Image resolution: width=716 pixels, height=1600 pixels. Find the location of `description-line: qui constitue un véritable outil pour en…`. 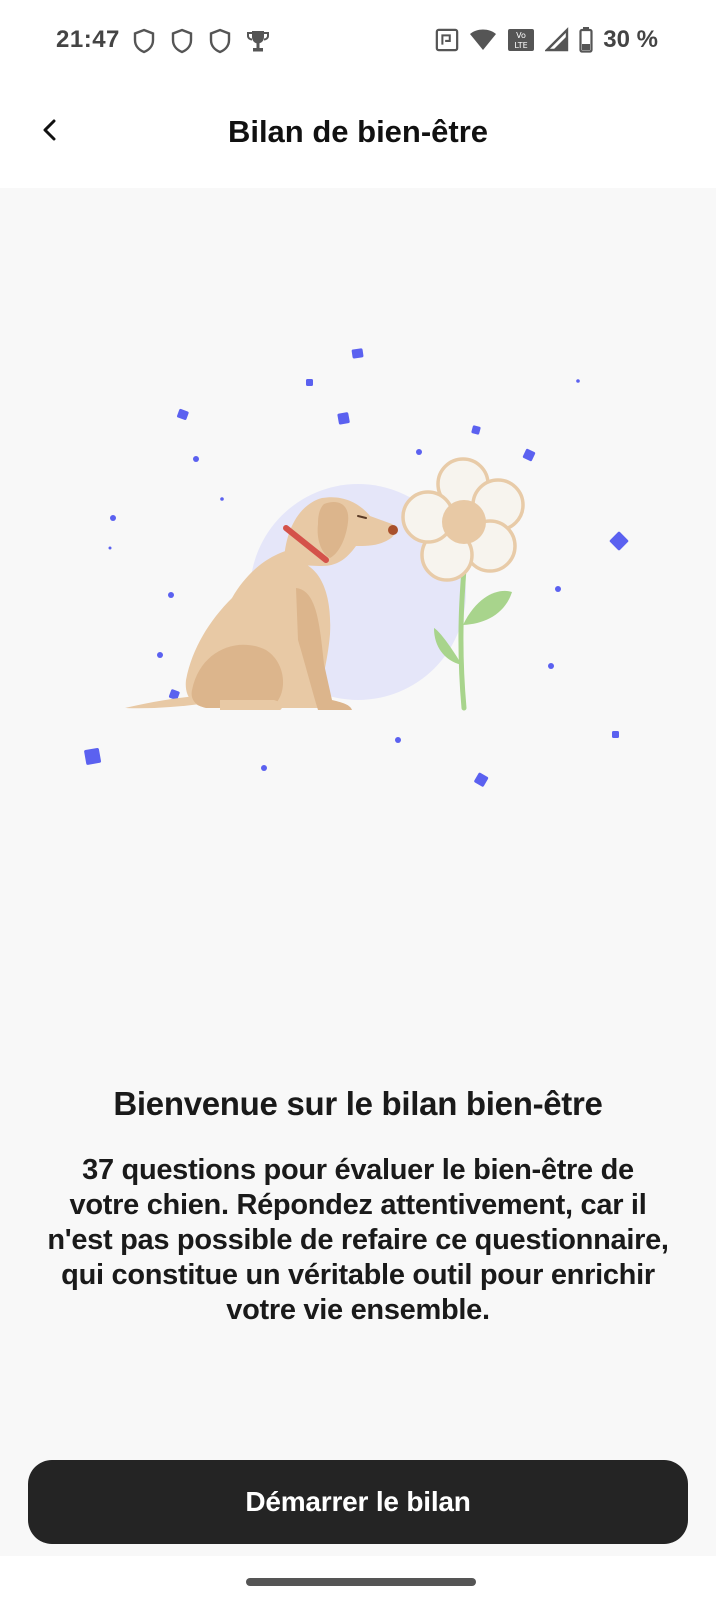

description-line: qui constitue un véritable outil pour en… is located at coordinates (358, 1275).